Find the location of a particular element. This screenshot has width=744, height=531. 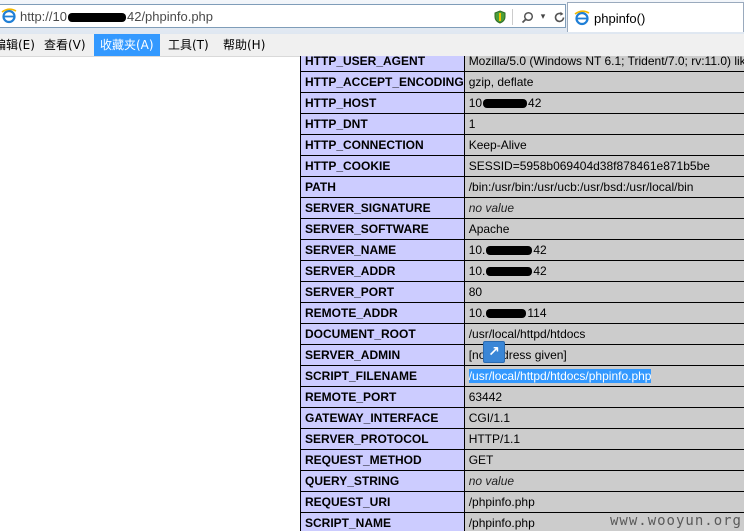

var-name: DOCUMENT_ROOT is located at coordinates (382, 334).